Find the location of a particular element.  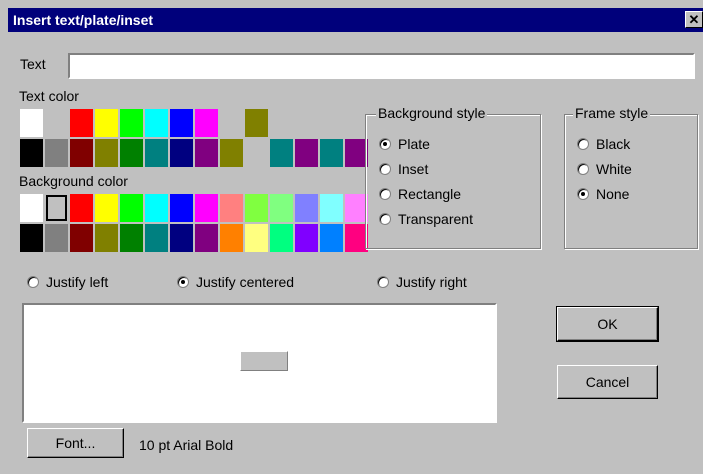

close-icon: ✕ is located at coordinates (694, 19).